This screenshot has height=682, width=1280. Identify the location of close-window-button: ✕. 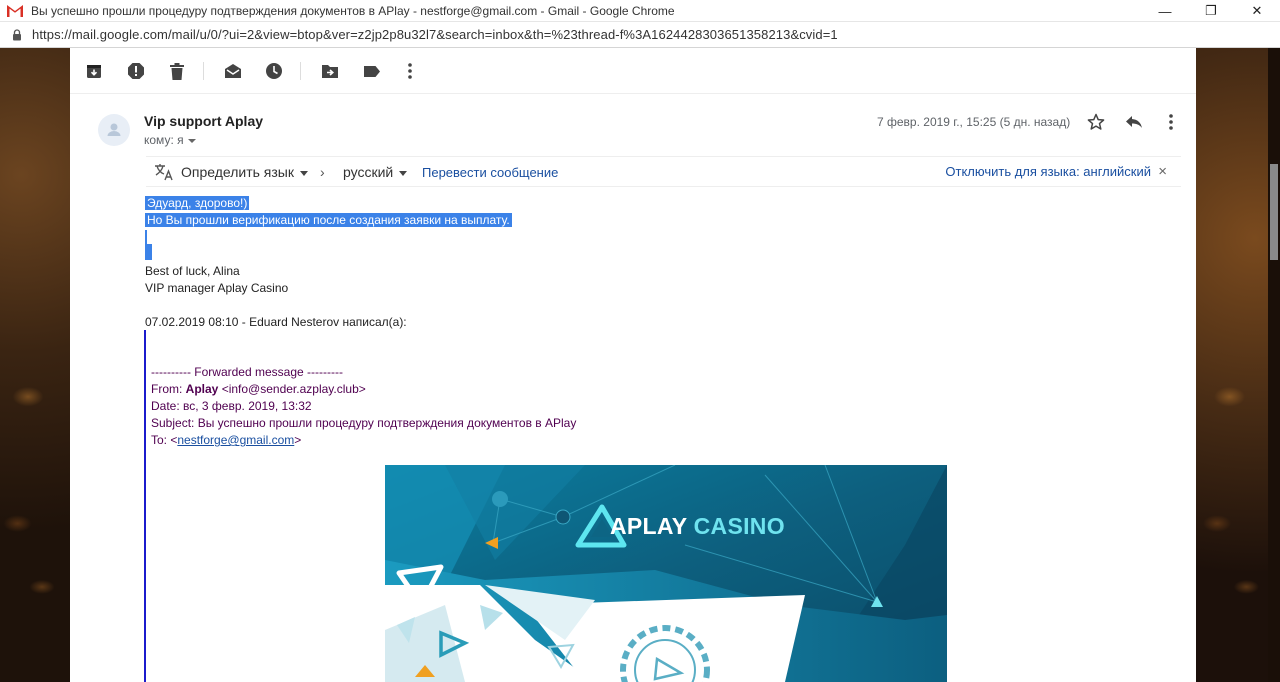
(1257, 11).